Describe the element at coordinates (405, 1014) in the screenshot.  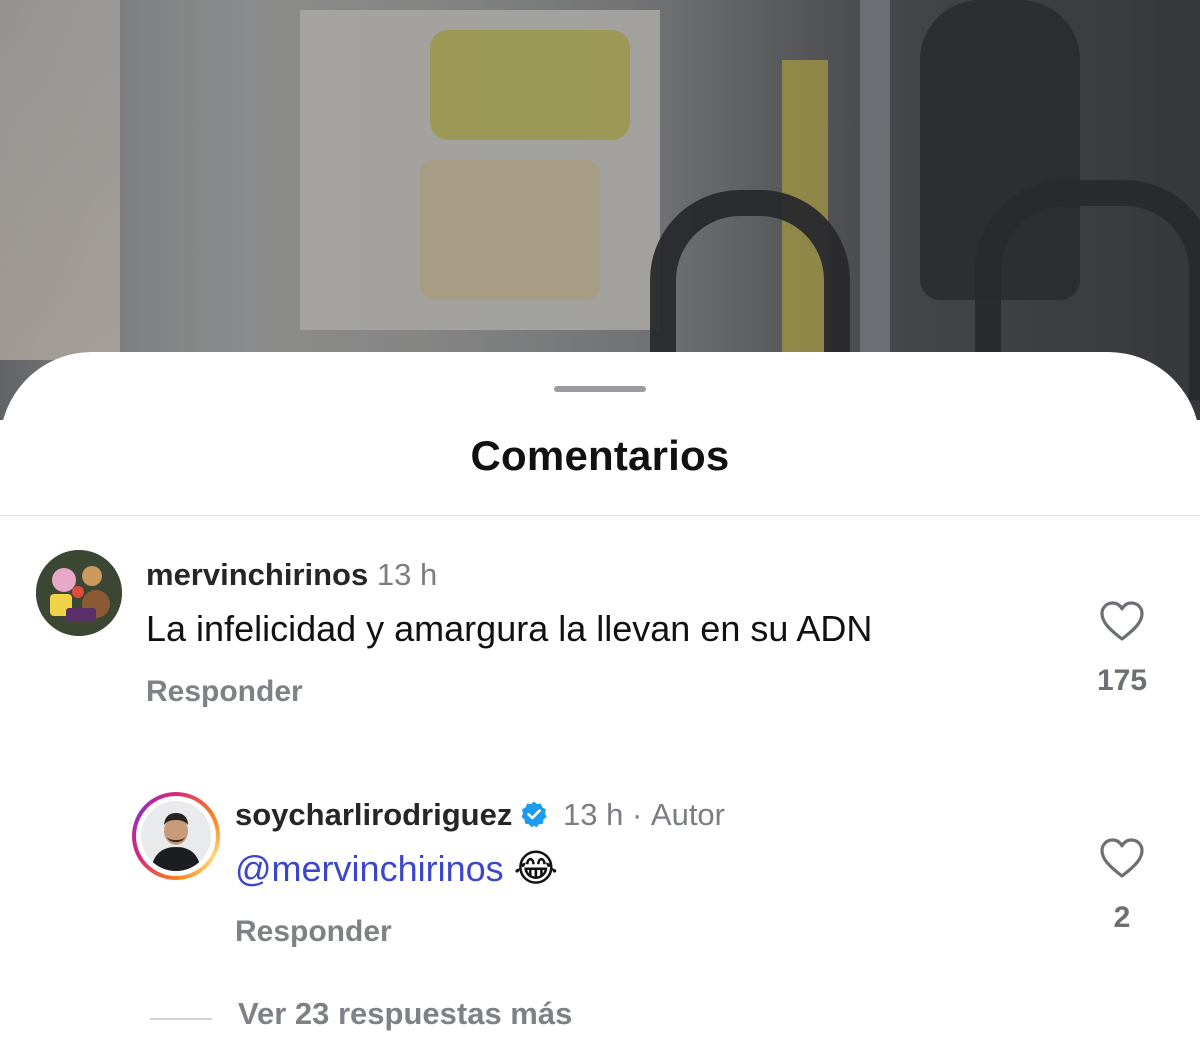
I see `view-more-replies-label: Ver 23 respuestas más` at that location.